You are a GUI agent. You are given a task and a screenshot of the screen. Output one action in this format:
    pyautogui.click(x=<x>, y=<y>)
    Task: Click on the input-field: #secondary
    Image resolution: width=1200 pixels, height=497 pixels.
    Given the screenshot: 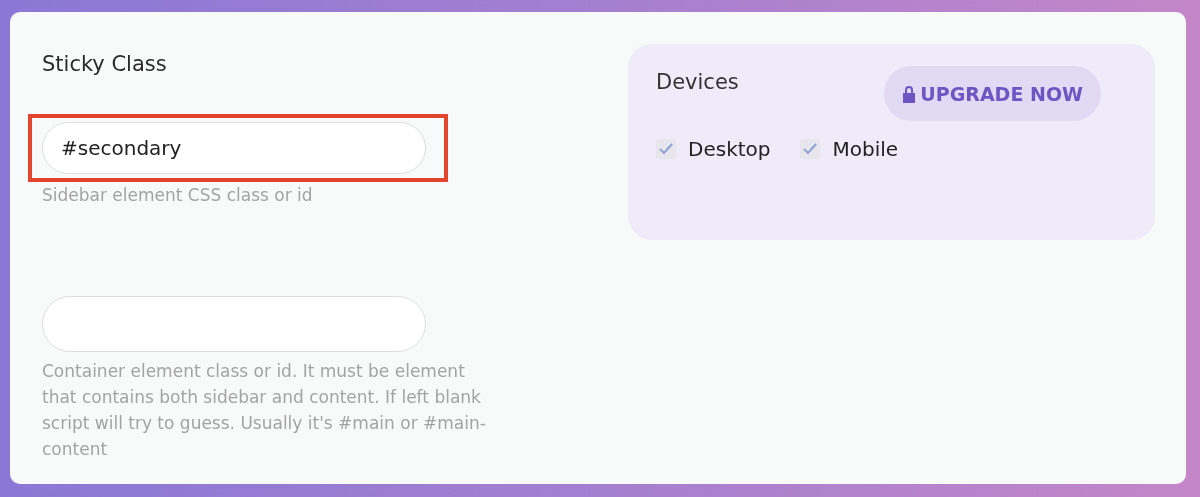 What is the action you would take?
    pyautogui.click(x=234, y=148)
    